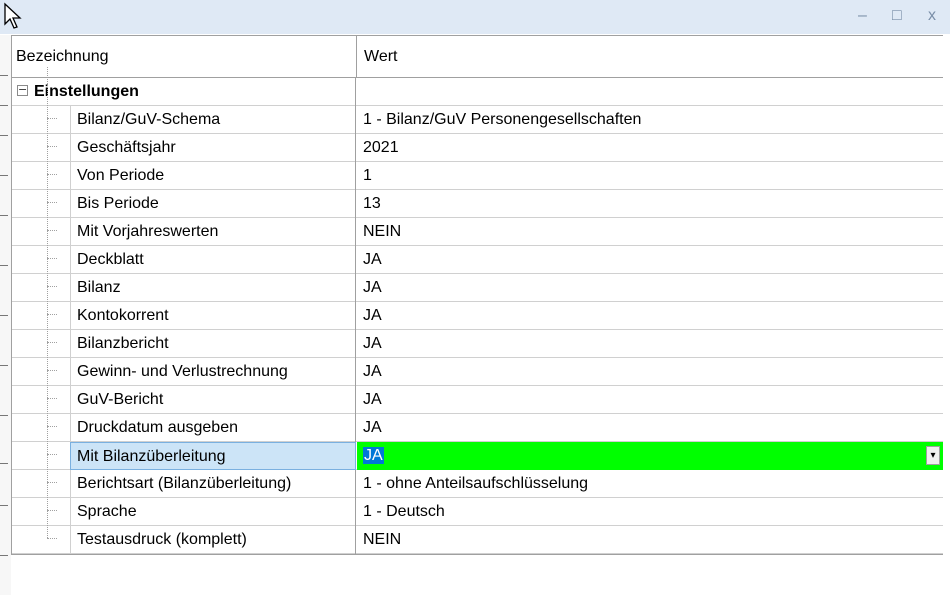 This screenshot has height=595, width=950. I want to click on property-row: Druckdatum ausgeben JA, so click(477, 428).